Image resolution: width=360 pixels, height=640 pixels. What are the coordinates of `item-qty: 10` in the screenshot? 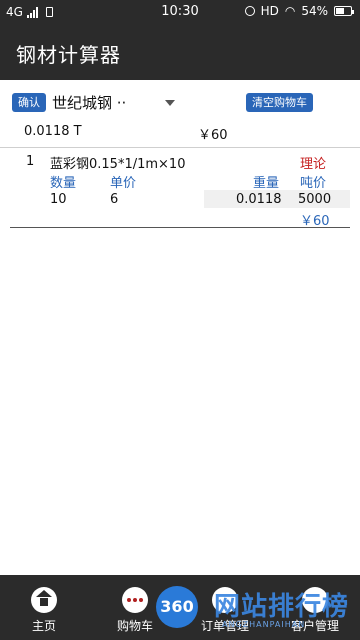 It's located at (58, 199).